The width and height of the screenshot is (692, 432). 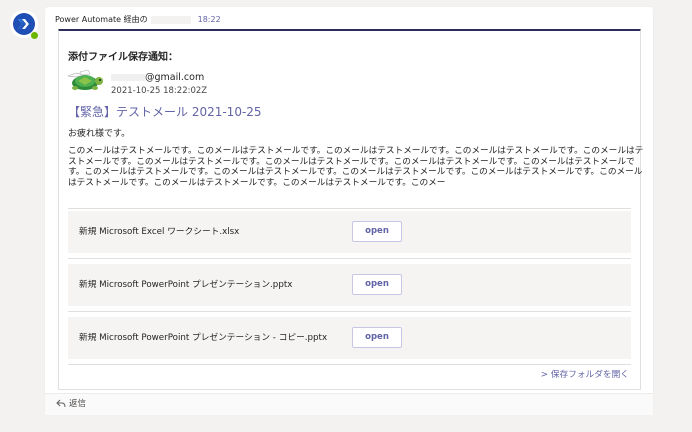 What do you see at coordinates (128, 77) in the screenshot?
I see `redacted-email` at bounding box center [128, 77].